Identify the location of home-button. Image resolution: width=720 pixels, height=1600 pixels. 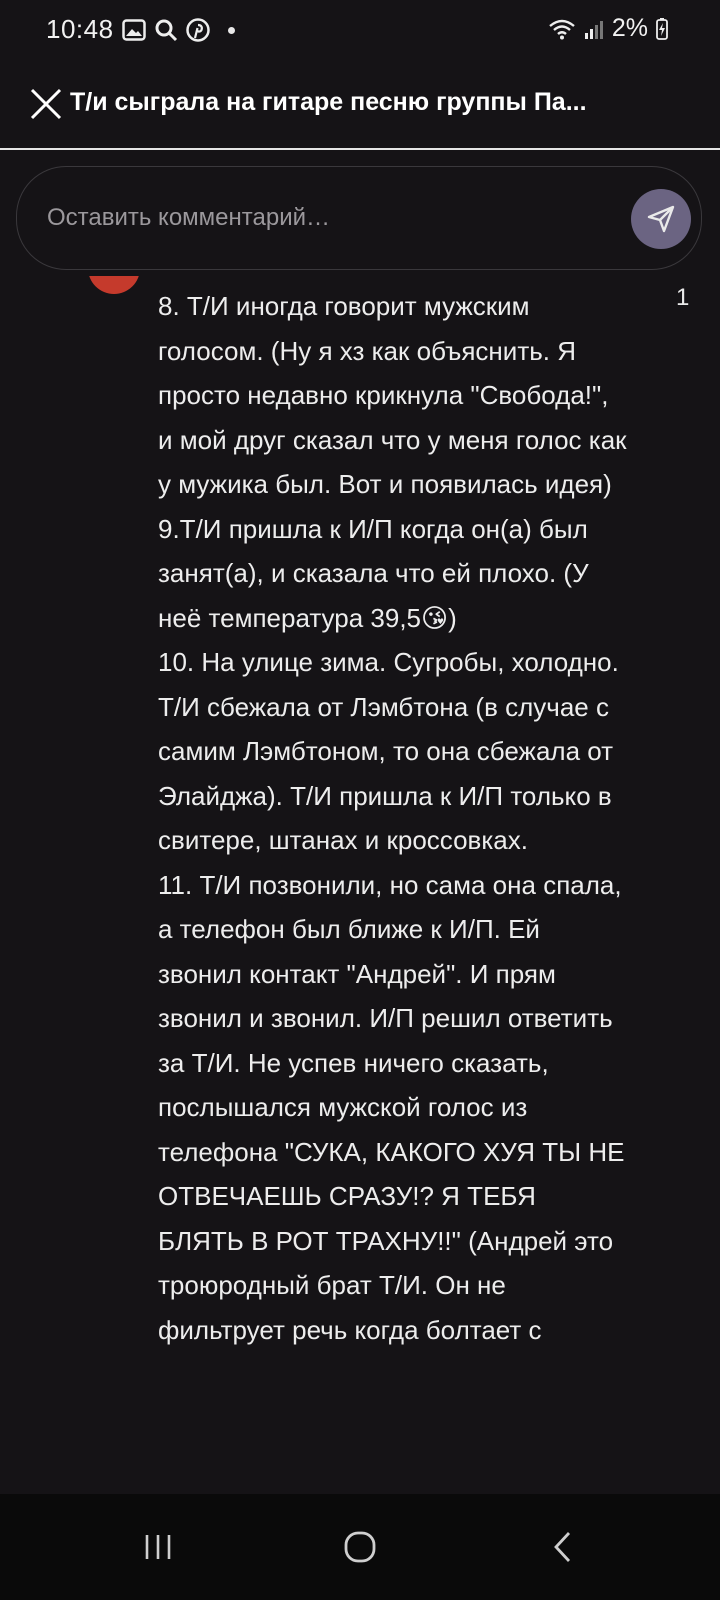
(360, 1547).